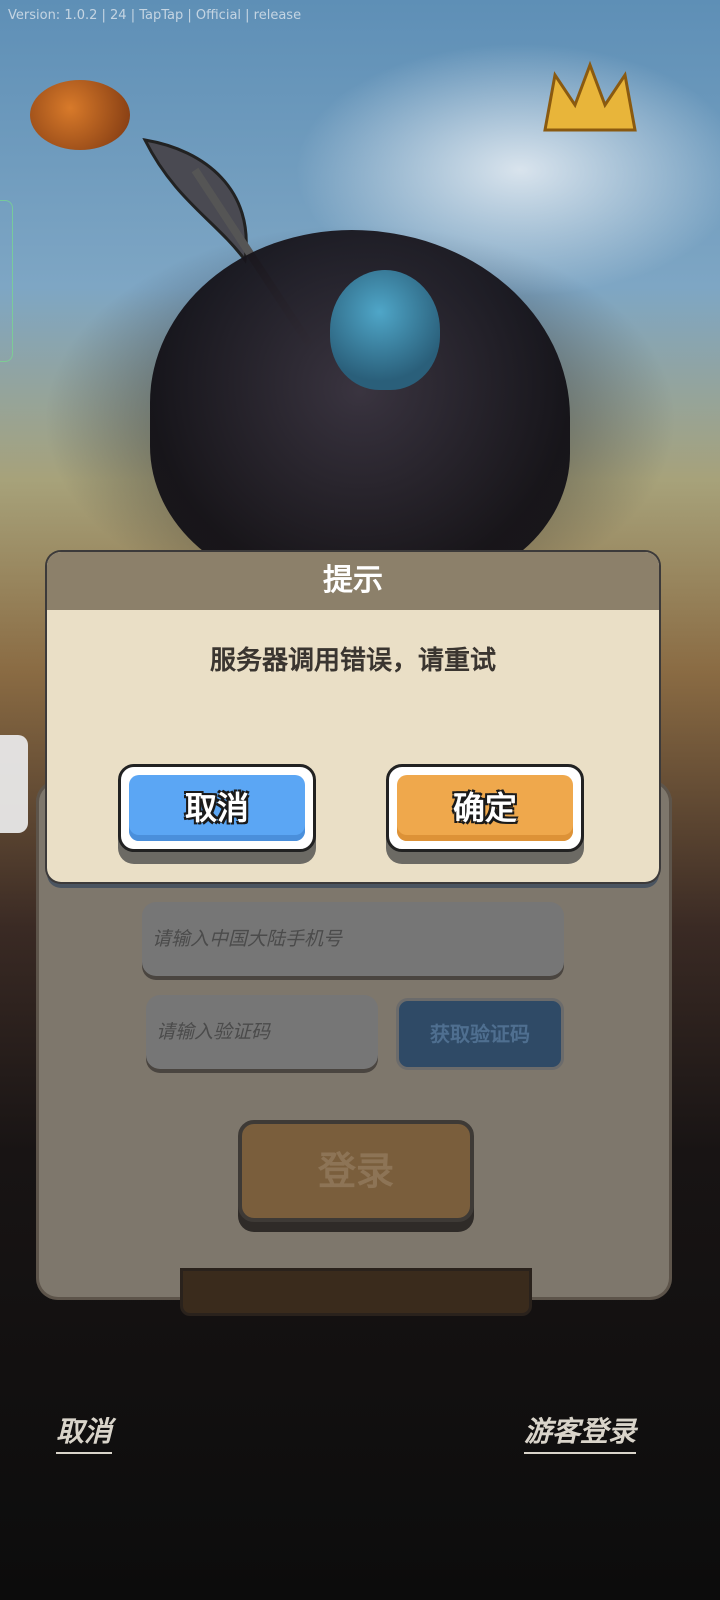  I want to click on login-button: 登录, so click(356, 1171).